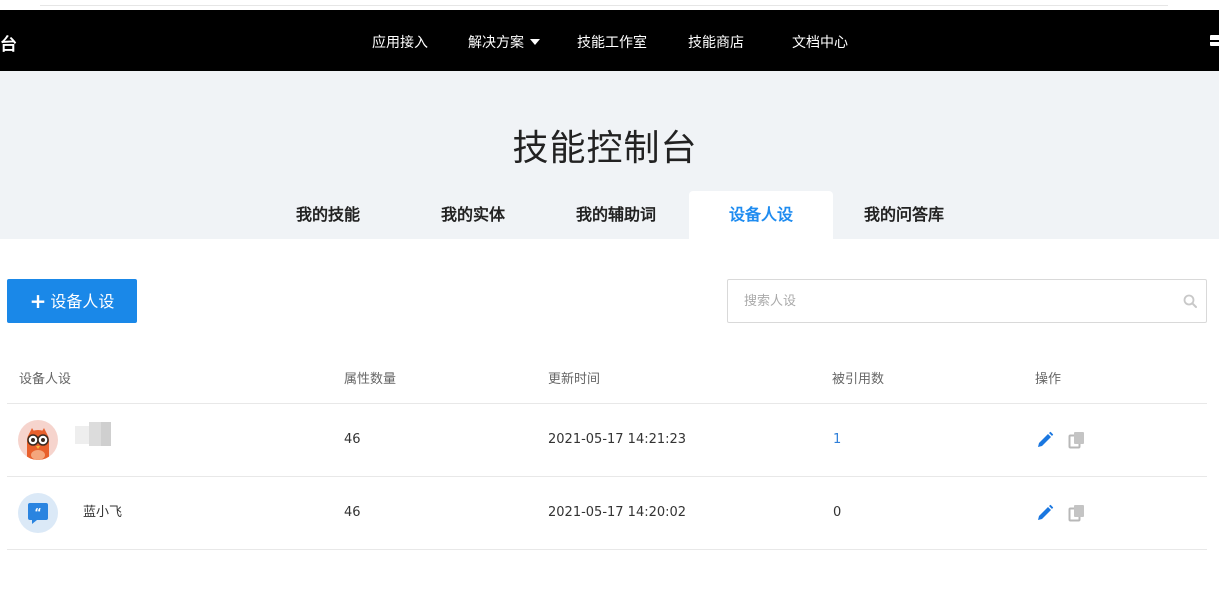 The height and width of the screenshot is (599, 1219). What do you see at coordinates (617, 512) in the screenshot?
I see `updated-time: 2021-05-17 14:20:02` at bounding box center [617, 512].